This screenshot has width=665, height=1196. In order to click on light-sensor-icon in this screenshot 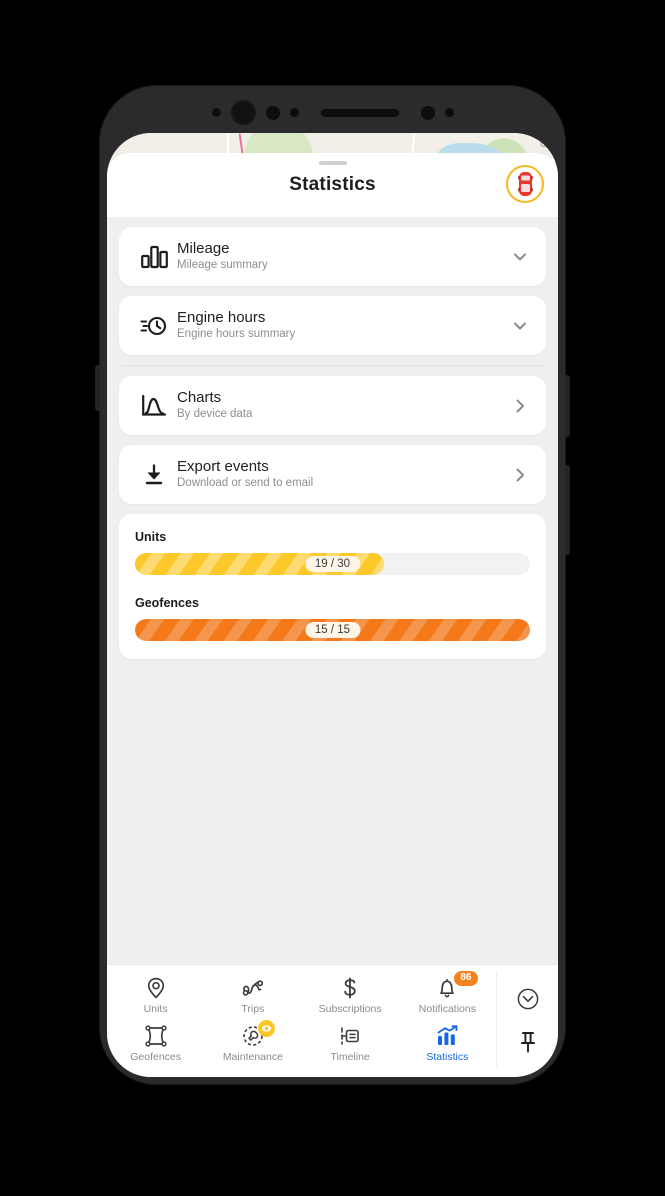, I will do `click(294, 112)`.